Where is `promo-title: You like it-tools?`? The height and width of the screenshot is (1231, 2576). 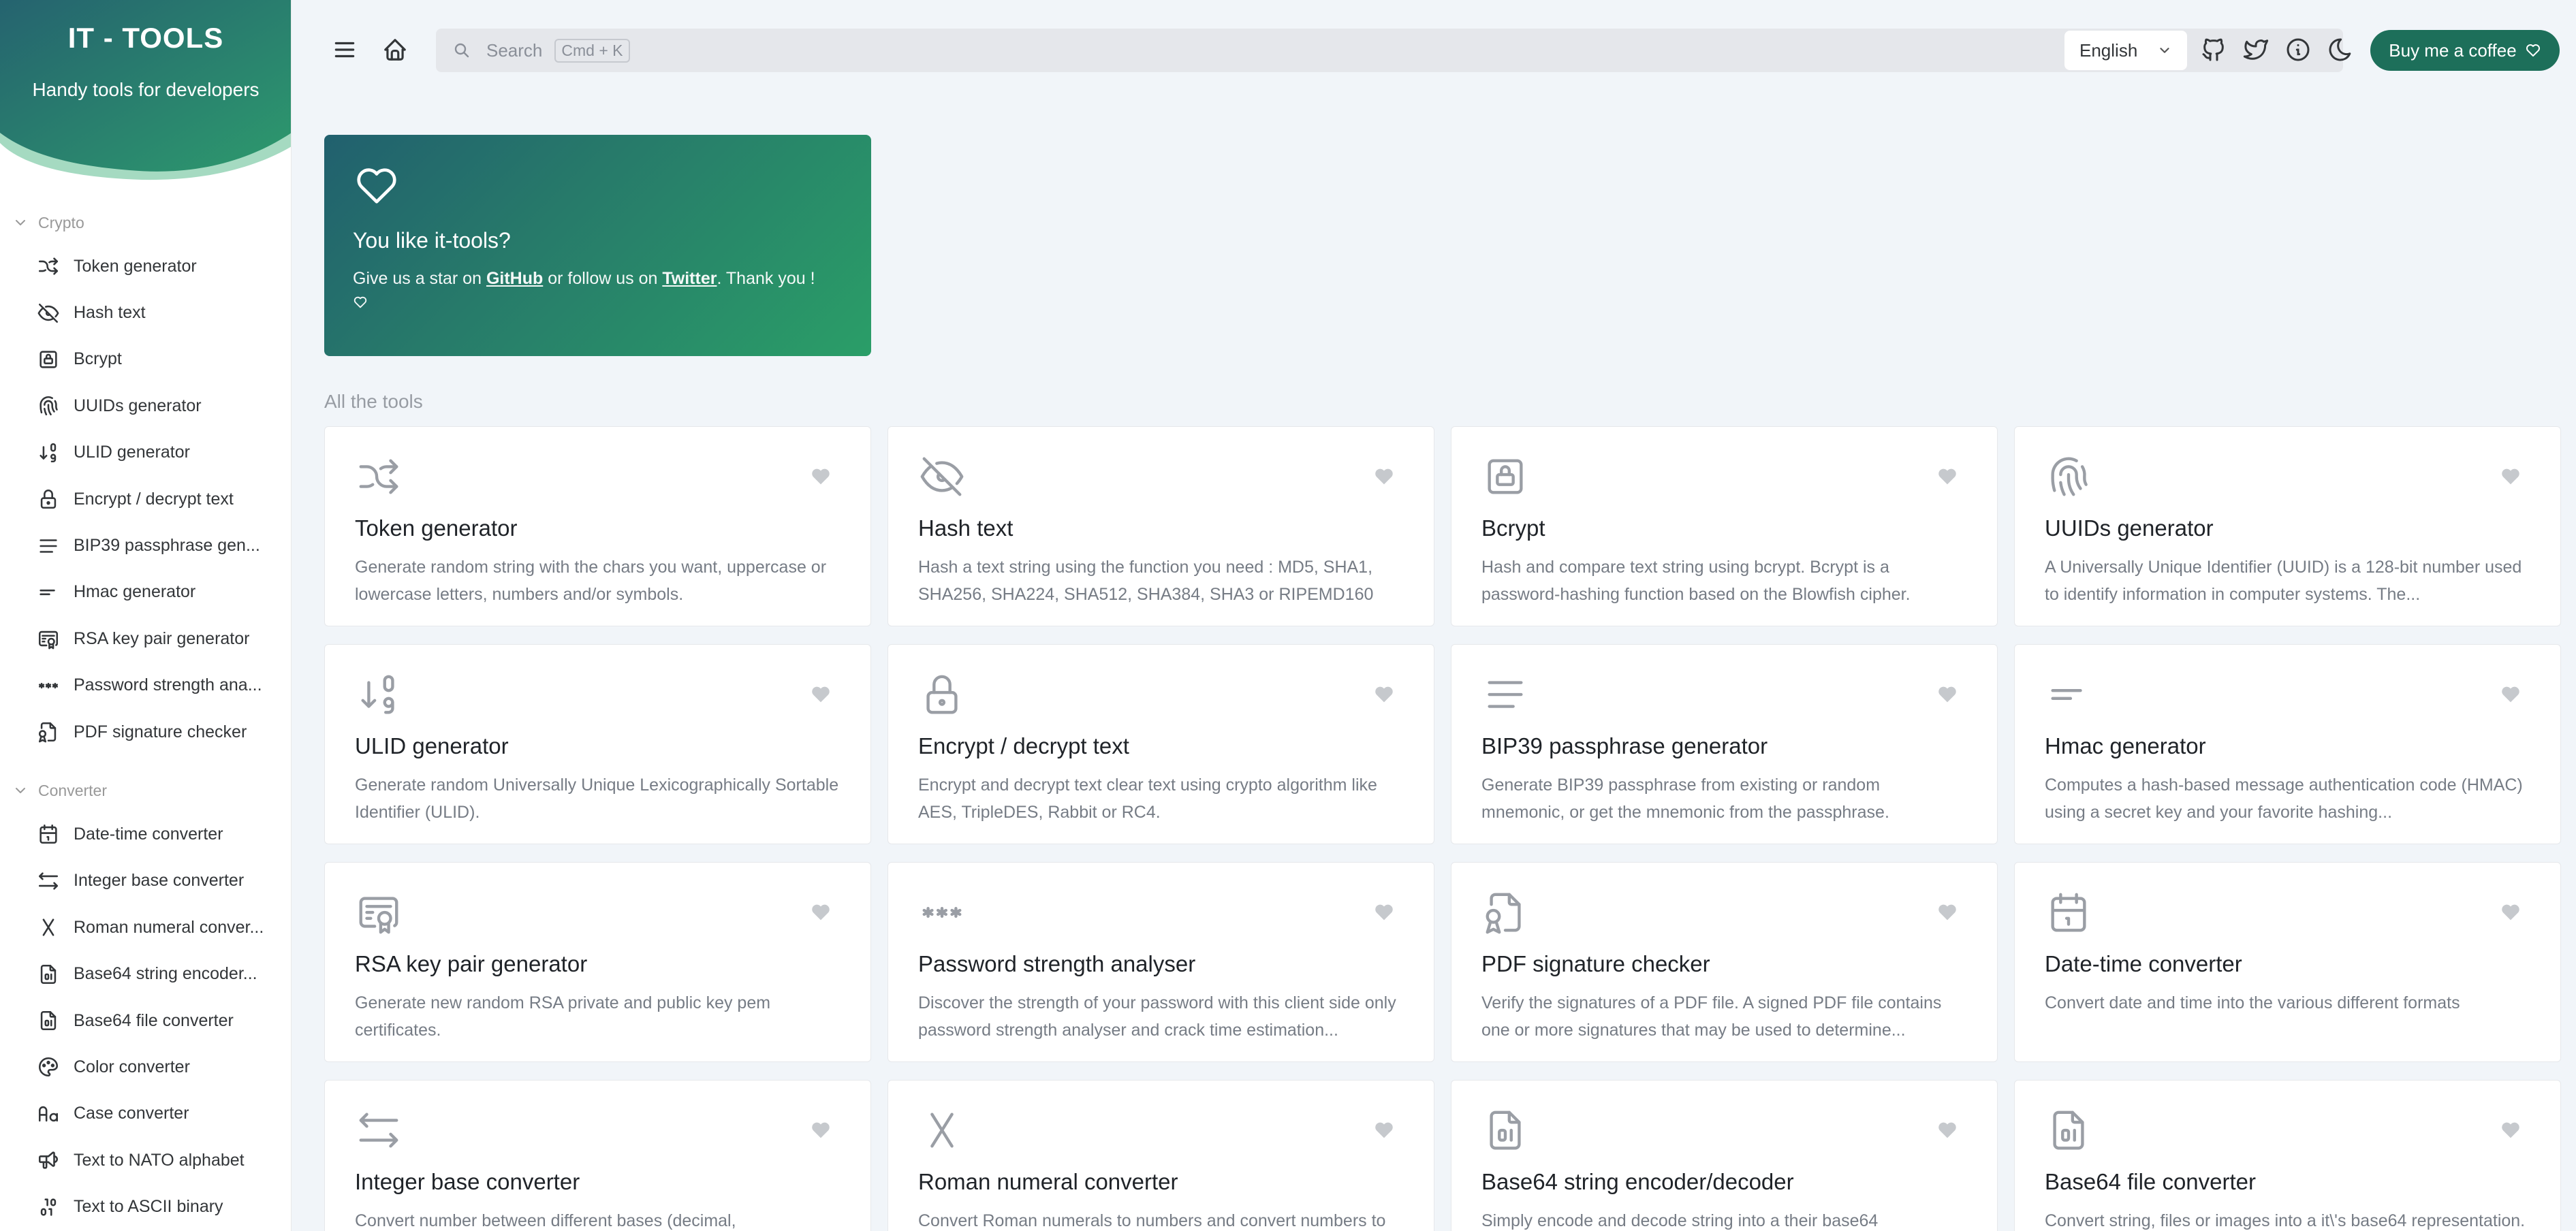 promo-title: You like it-tools? is located at coordinates (432, 241).